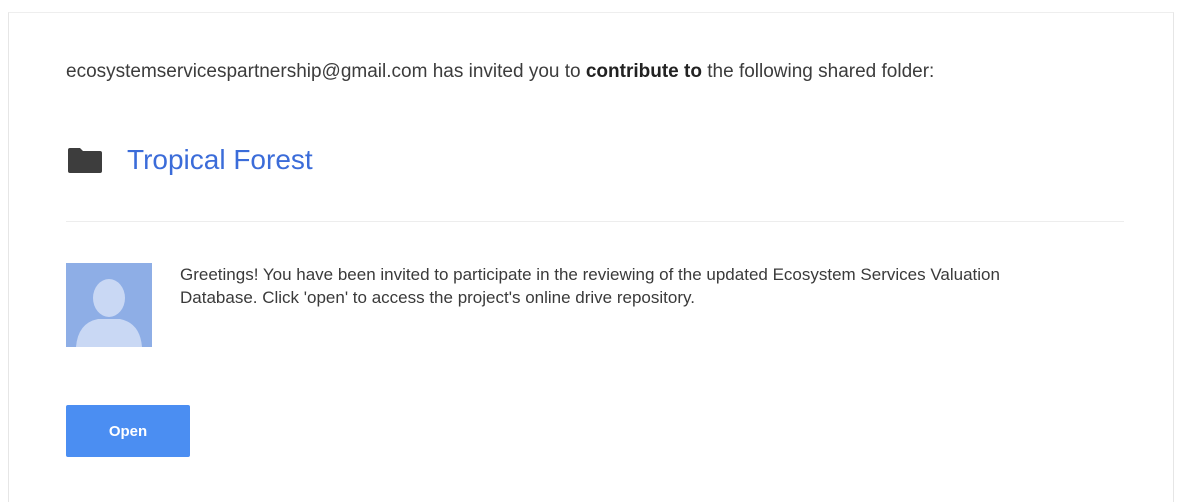  I want to click on sender-email: ecosystemservicespartnership@gmail.com, so click(247, 71).